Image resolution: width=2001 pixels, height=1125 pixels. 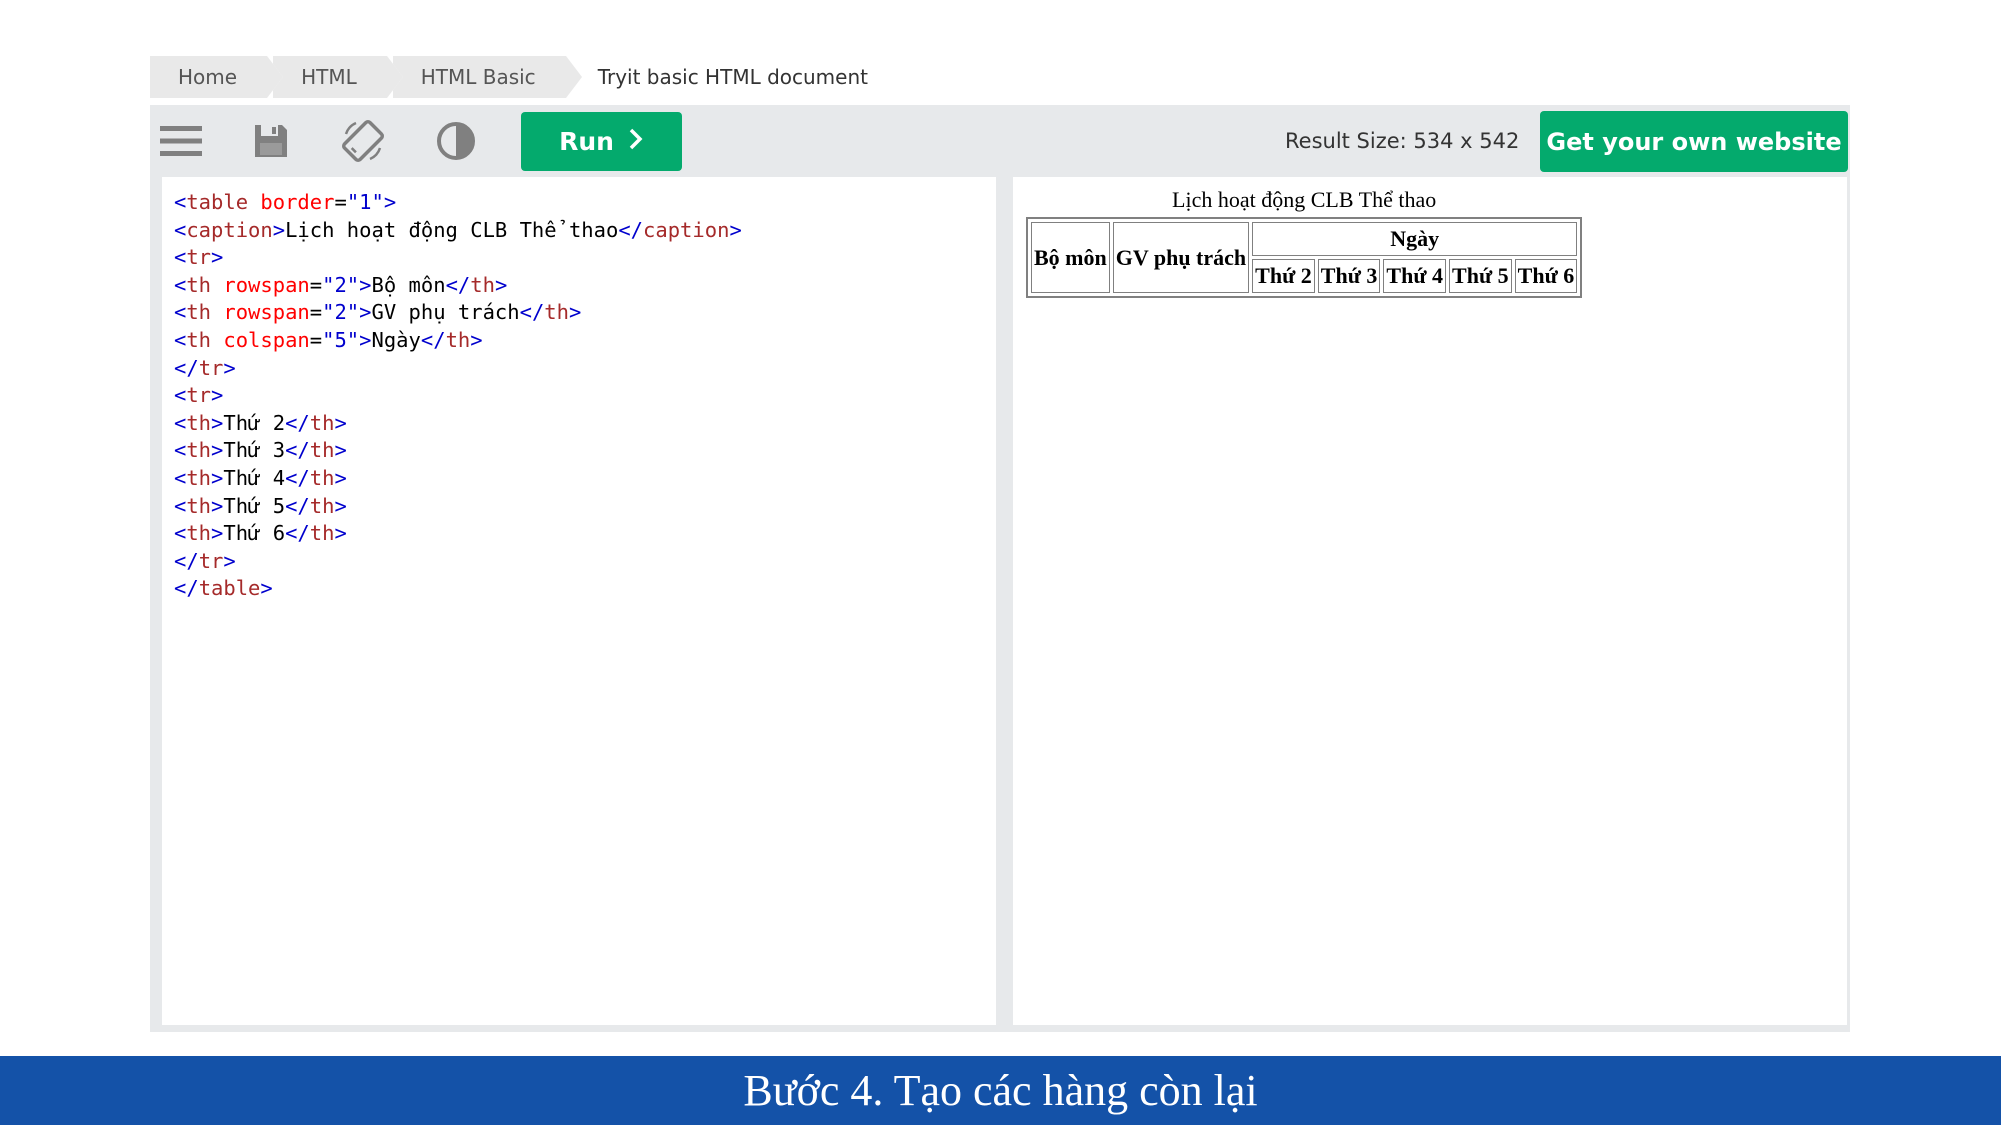 What do you see at coordinates (328, 339) in the screenshot?
I see `code-line: <th colspan="5">Ngày</th>` at bounding box center [328, 339].